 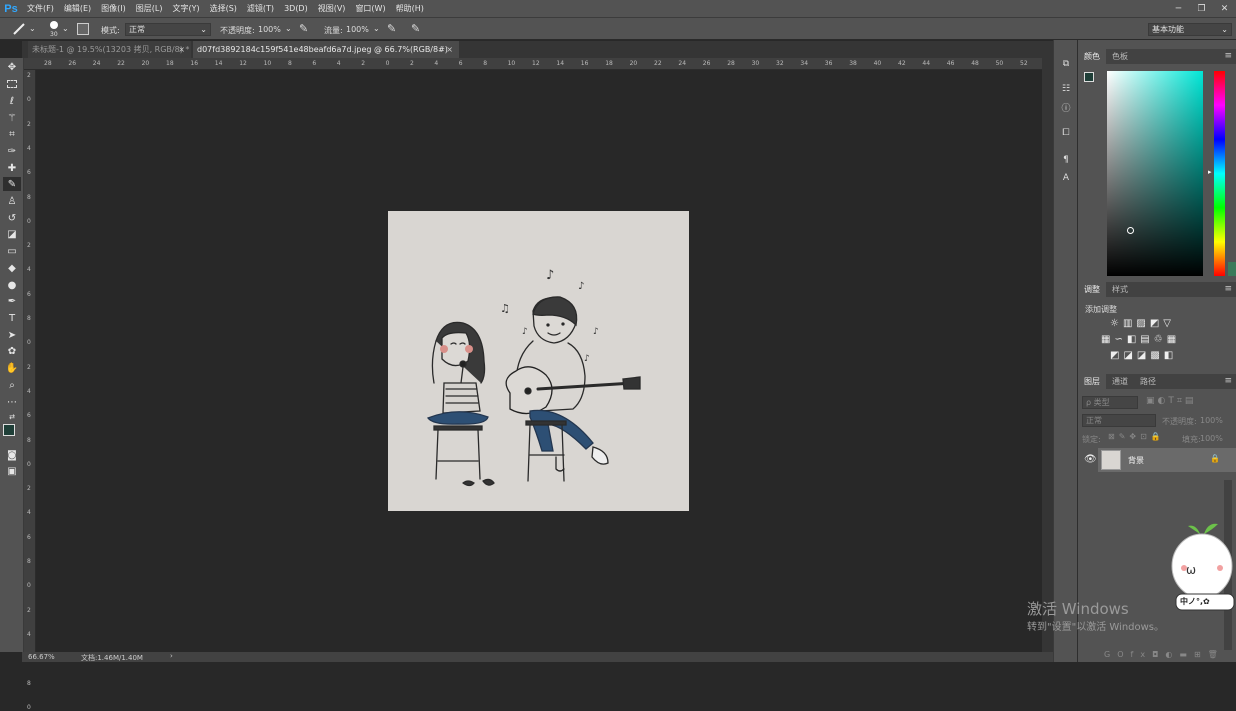 What do you see at coordinates (12, 84) in the screenshot?
I see `marquee-tool-icon` at bounding box center [12, 84].